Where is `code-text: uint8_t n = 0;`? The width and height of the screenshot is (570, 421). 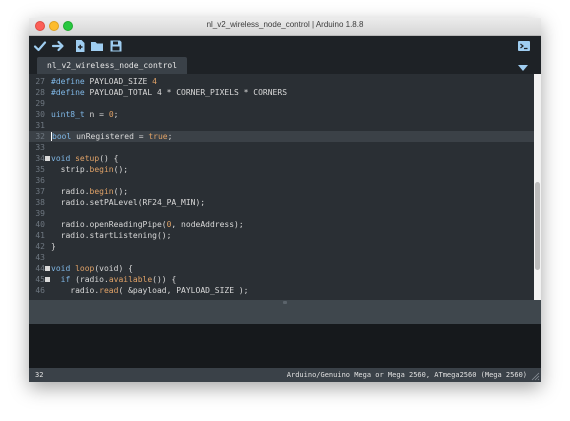 code-text: uint8_t n = 0; is located at coordinates (84, 114).